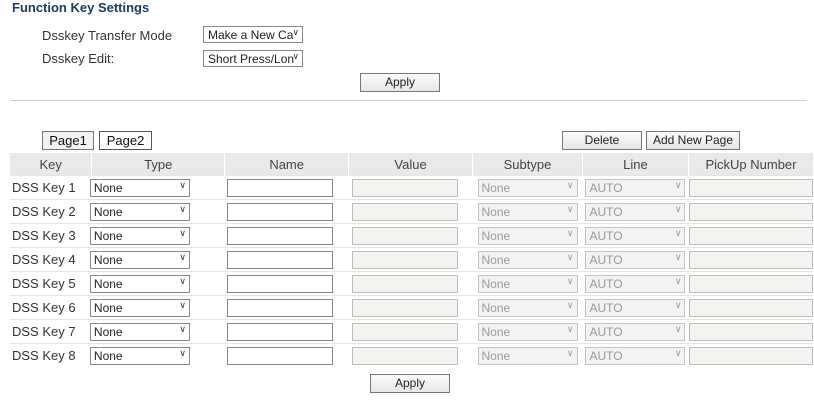  What do you see at coordinates (51, 331) in the screenshot?
I see `key-cell: DSS Key 7` at bounding box center [51, 331].